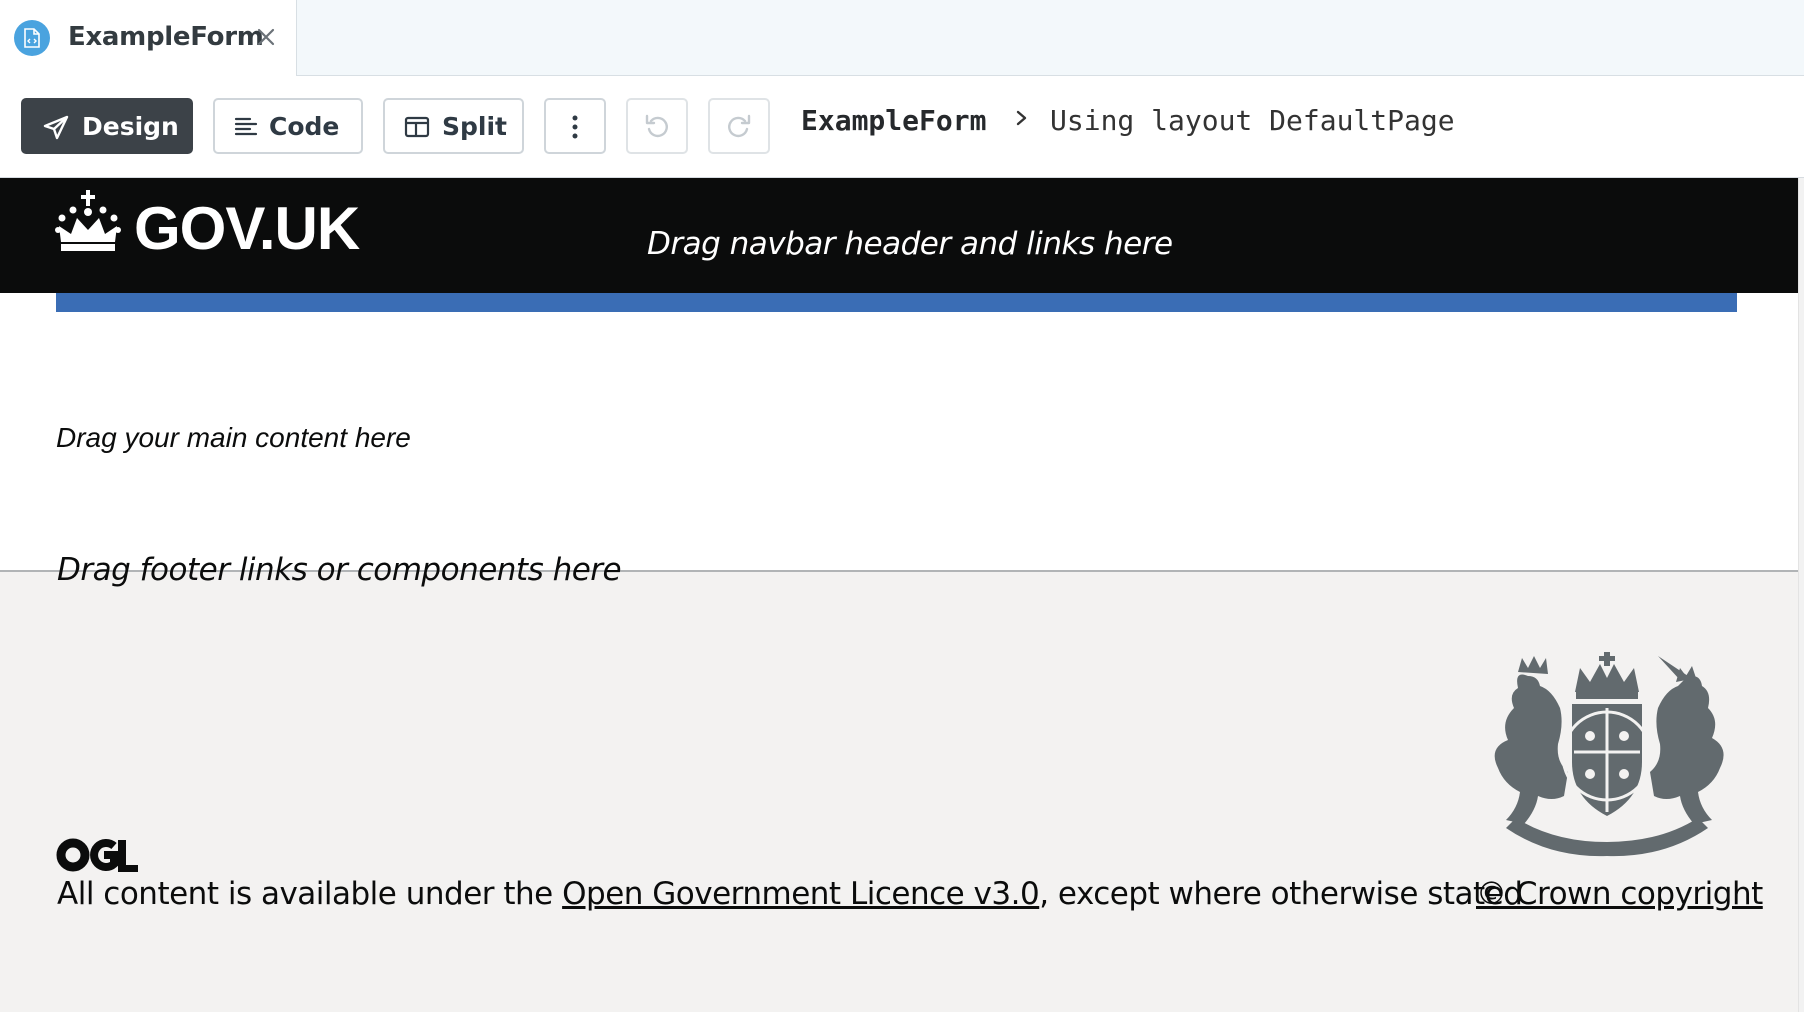 The image size is (1804, 1012). I want to click on ogl-logo-icon, so click(97, 855).